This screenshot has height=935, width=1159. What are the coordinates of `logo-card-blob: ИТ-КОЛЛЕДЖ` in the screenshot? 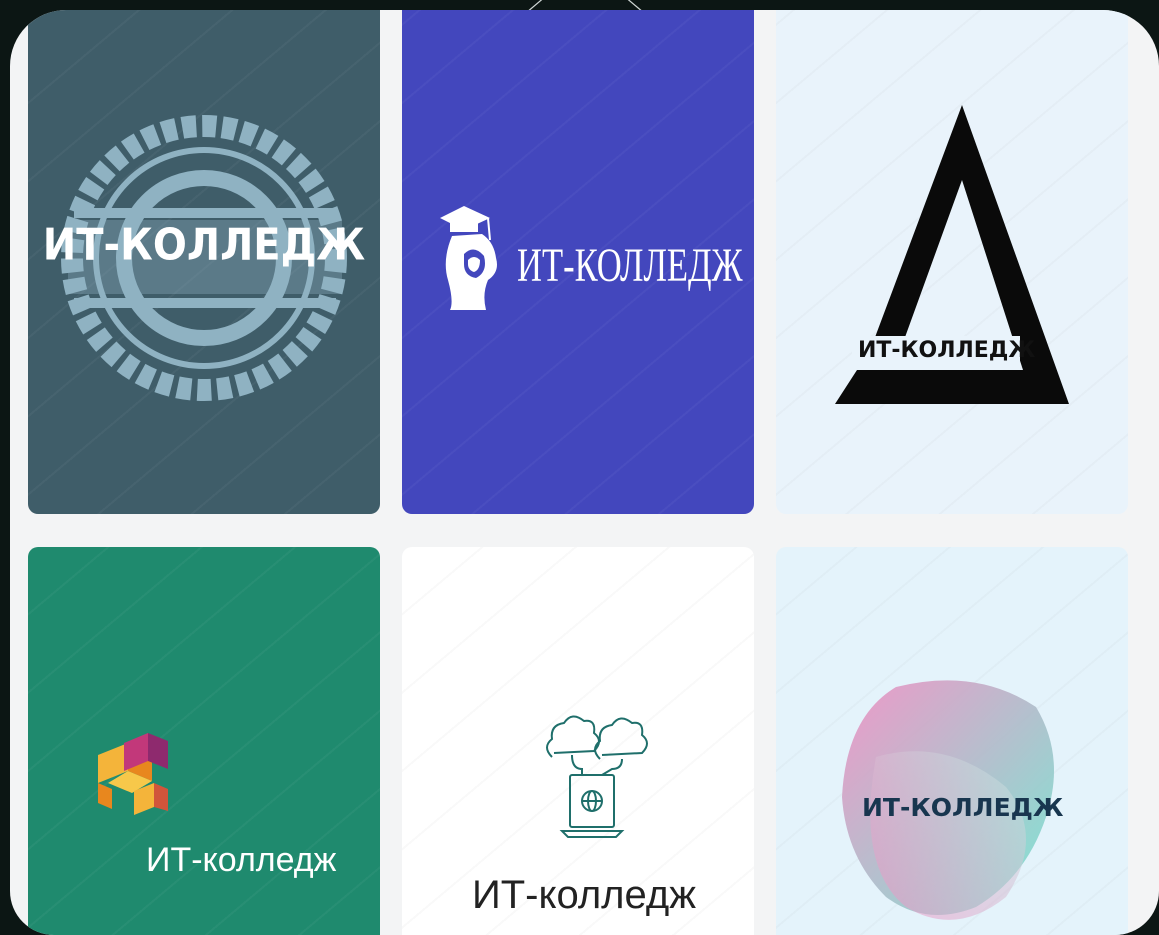 It's located at (952, 741).